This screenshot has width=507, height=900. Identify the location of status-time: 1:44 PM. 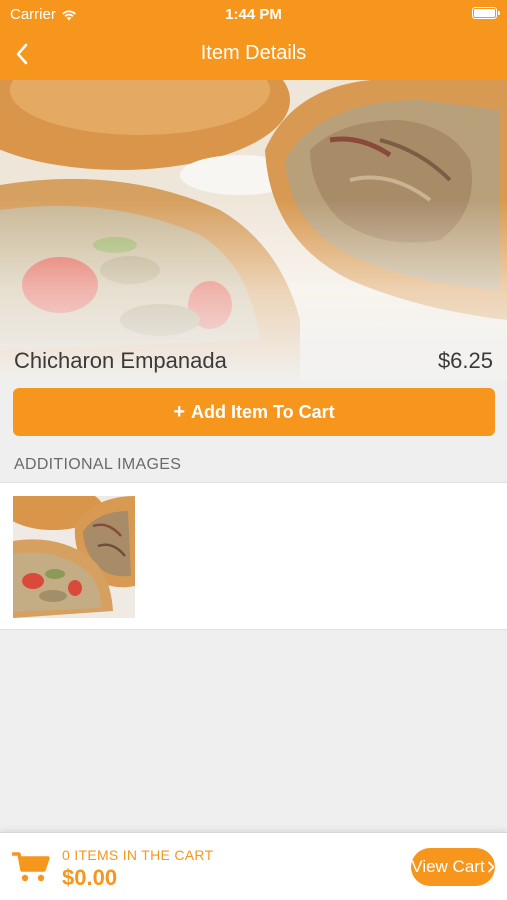
(253, 14).